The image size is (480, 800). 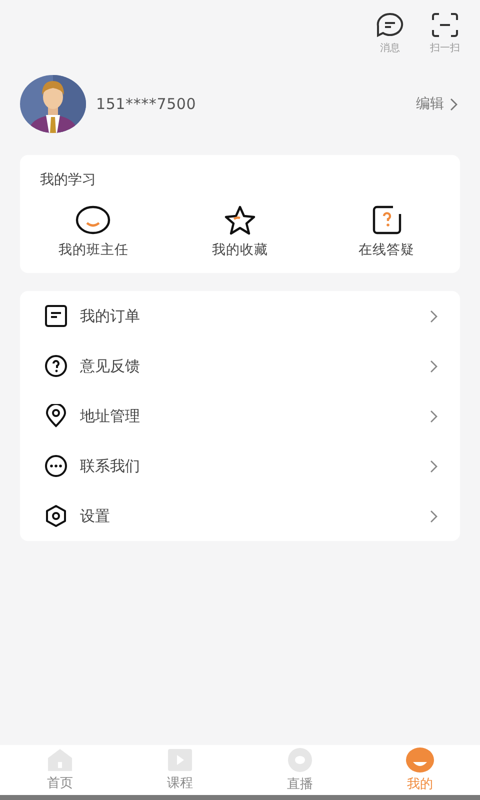 What do you see at coordinates (240, 466) in the screenshot?
I see `menu-item: 联系我们` at bounding box center [240, 466].